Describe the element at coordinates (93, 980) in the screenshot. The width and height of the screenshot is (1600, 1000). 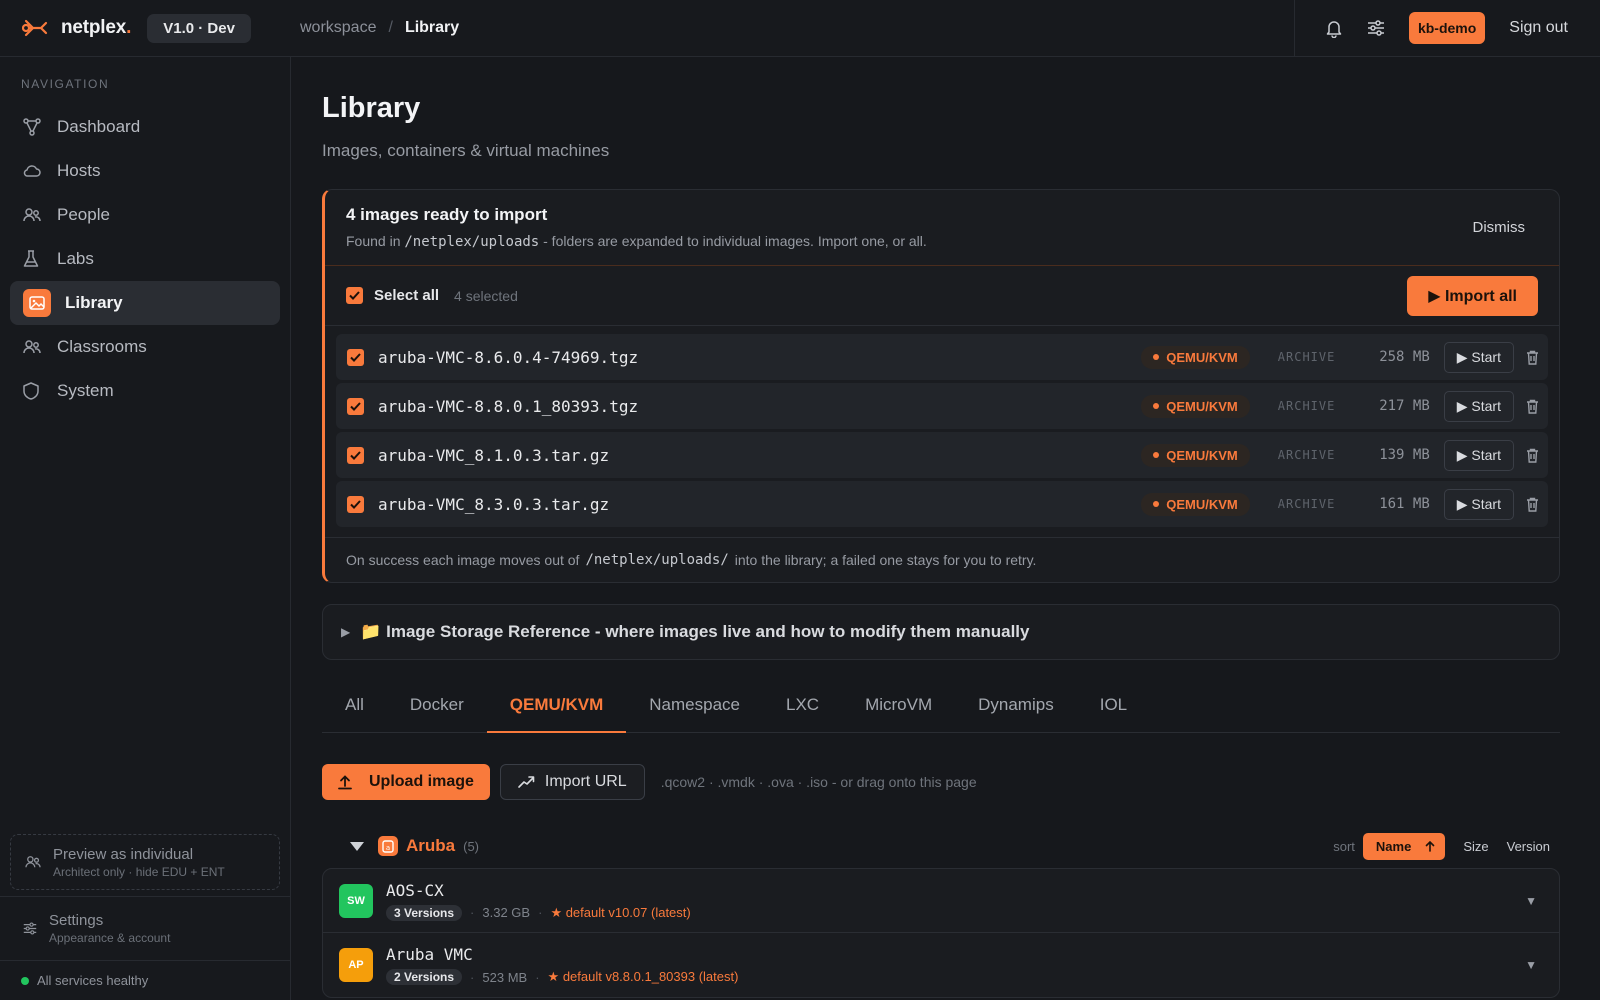
I see `health-text: All services healthy` at that location.